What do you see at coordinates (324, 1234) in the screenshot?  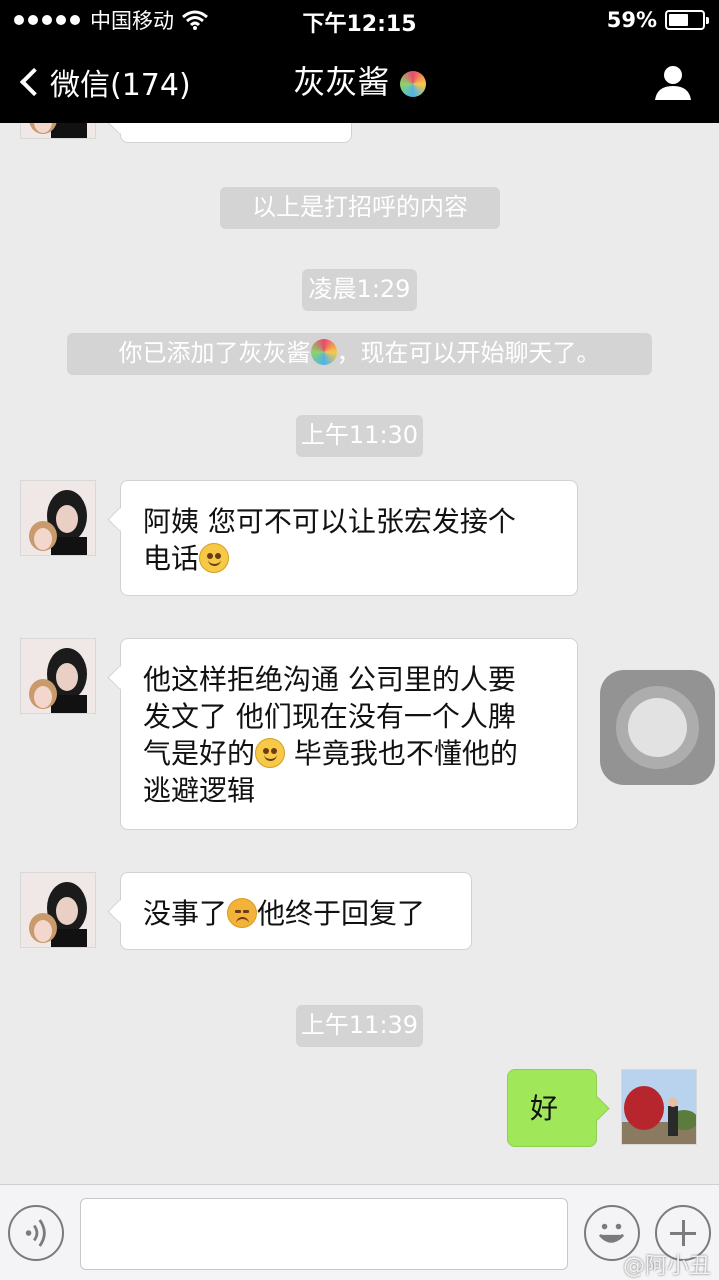 I see `message-input` at bounding box center [324, 1234].